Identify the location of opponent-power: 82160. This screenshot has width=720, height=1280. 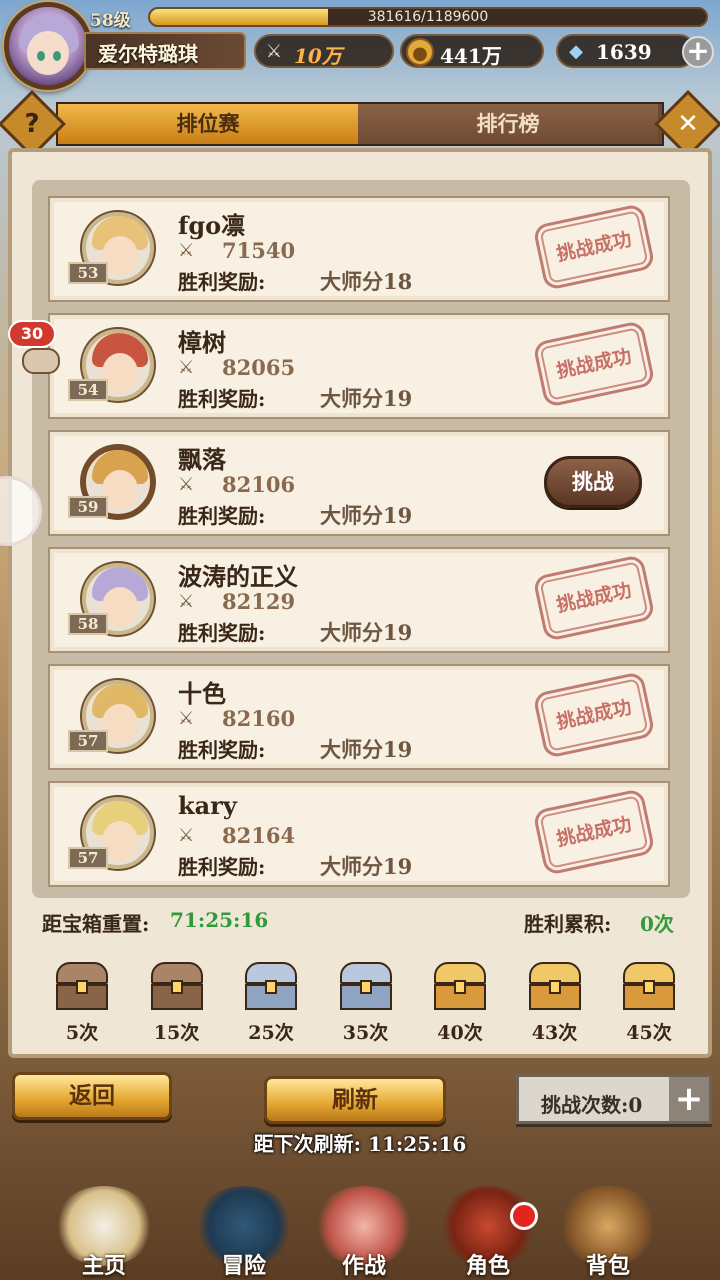
(259, 718).